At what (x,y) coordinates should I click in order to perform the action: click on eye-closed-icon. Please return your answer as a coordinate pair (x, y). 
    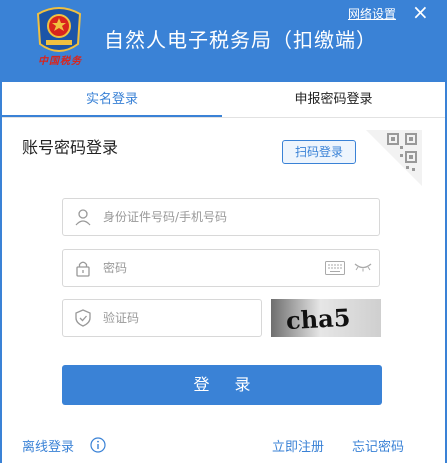
    Looking at the image, I should click on (363, 267).